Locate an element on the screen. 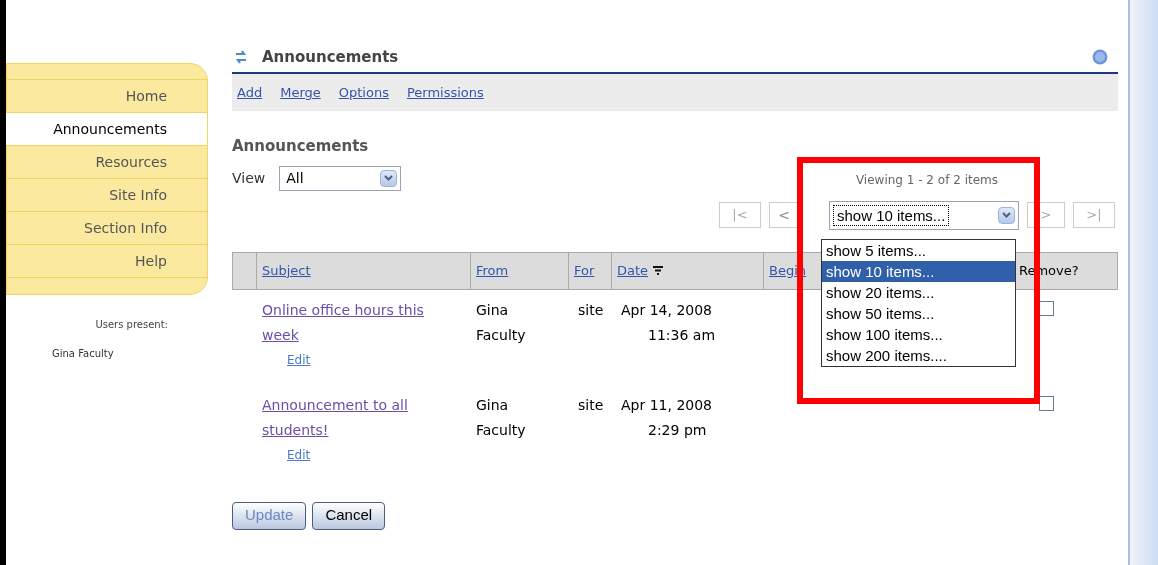 This screenshot has height=565, width=1158. sidebar-item: Announcements is located at coordinates (106, 129).